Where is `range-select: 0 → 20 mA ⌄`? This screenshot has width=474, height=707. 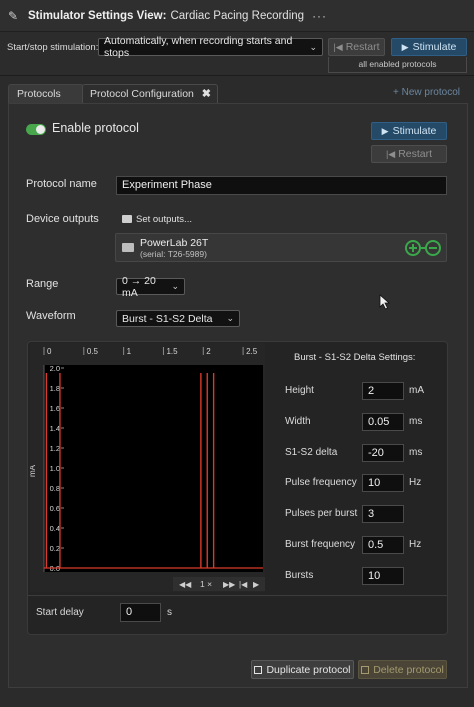
range-select: 0 → 20 mA ⌄ is located at coordinates (150, 287).